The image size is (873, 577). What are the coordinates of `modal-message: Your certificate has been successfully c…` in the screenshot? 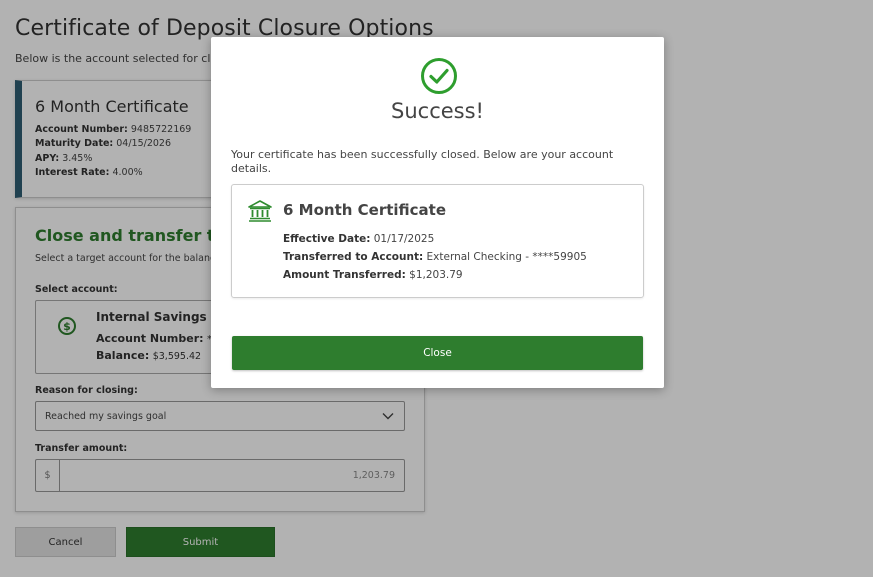 It's located at (422, 161).